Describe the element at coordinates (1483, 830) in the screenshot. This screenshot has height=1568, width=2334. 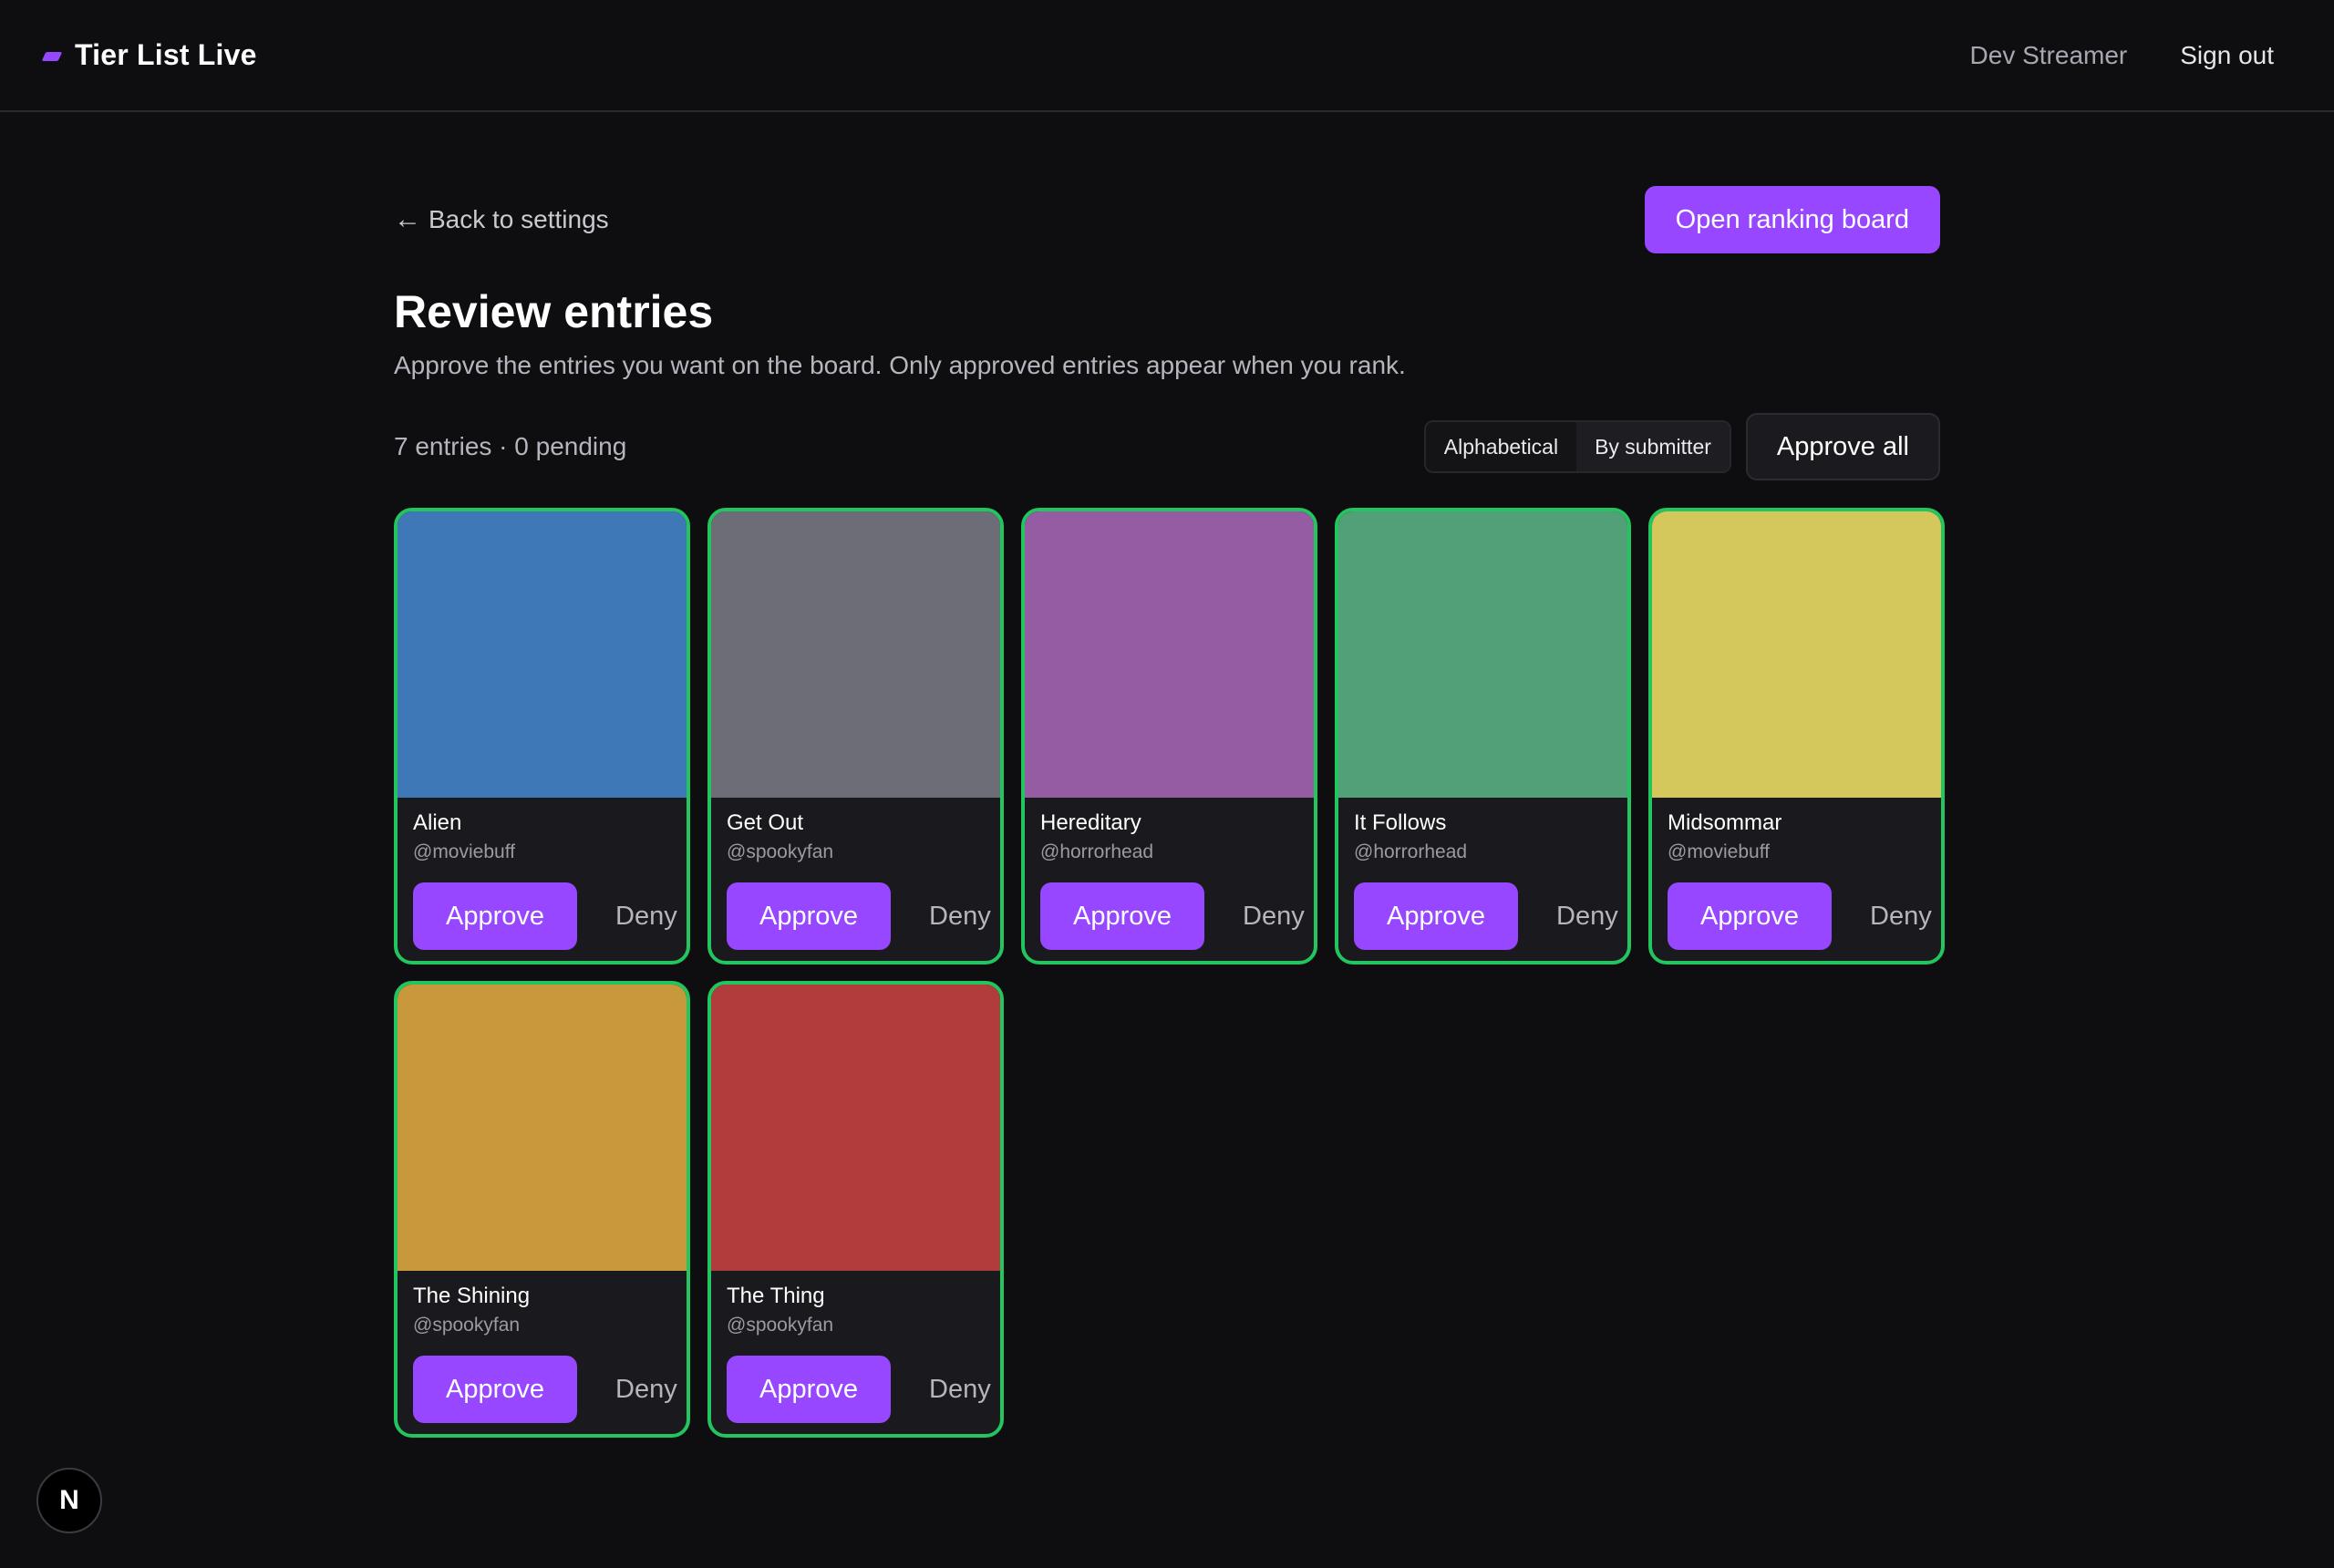
I see `entry-info: It Follows @horrorhead` at that location.